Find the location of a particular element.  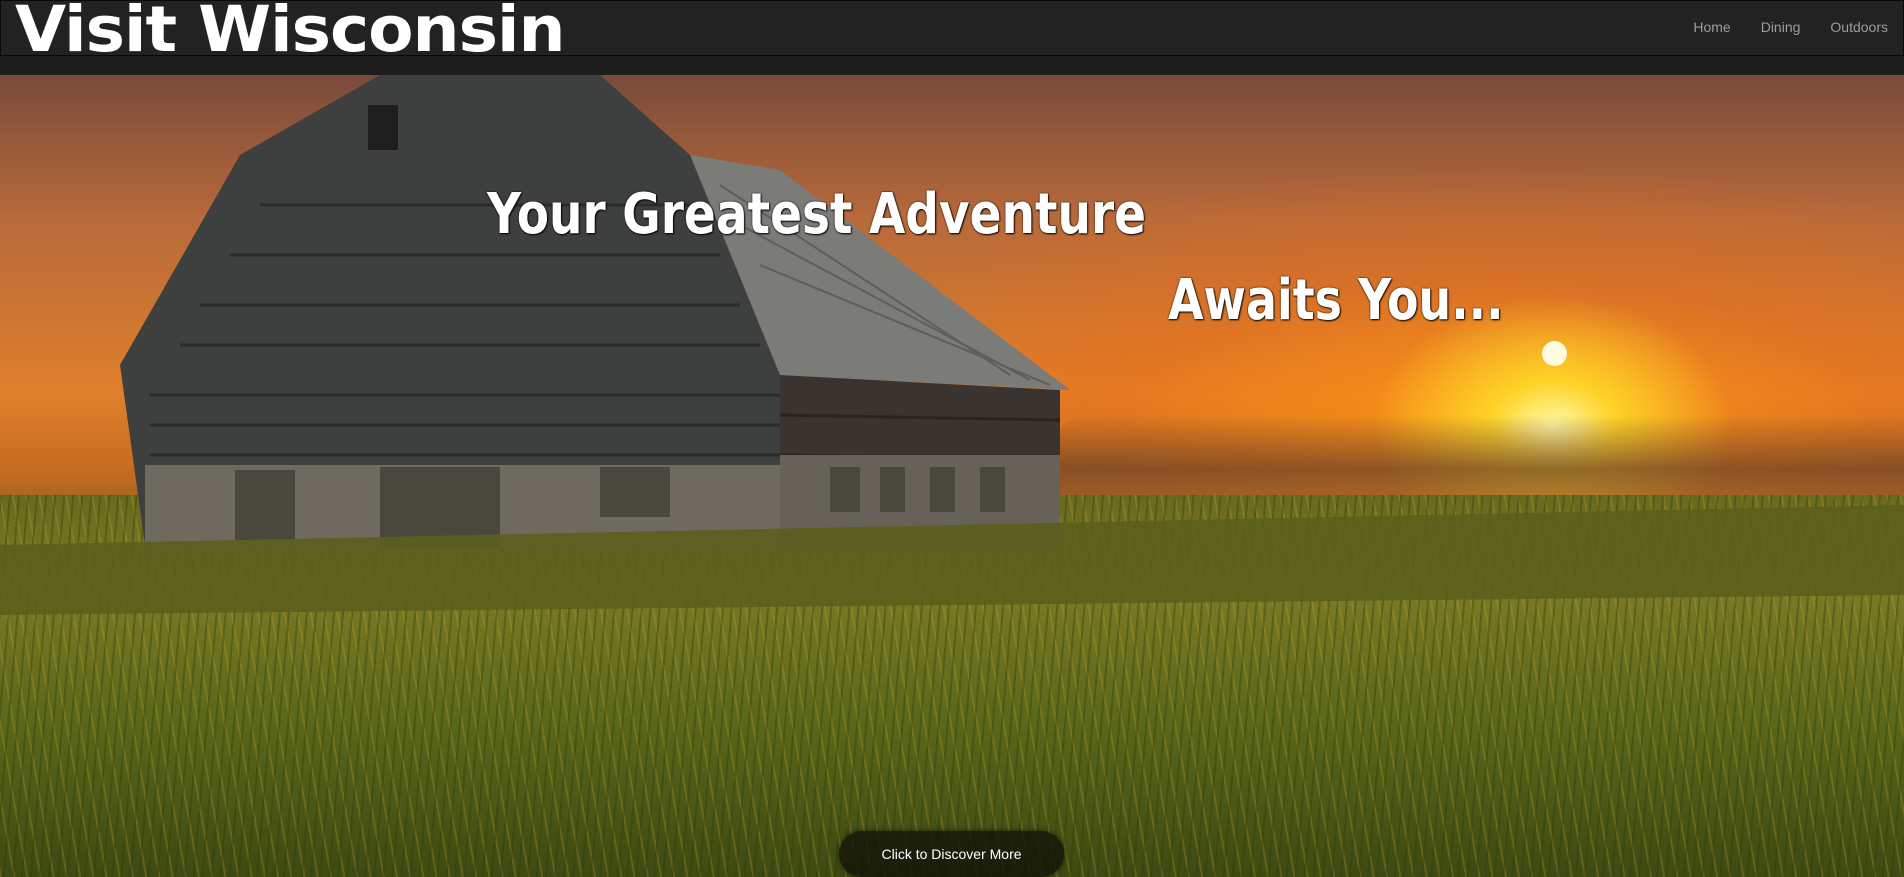

navbar: Visit Wisconsin Home Dining Outdoors is located at coordinates (952, 37).